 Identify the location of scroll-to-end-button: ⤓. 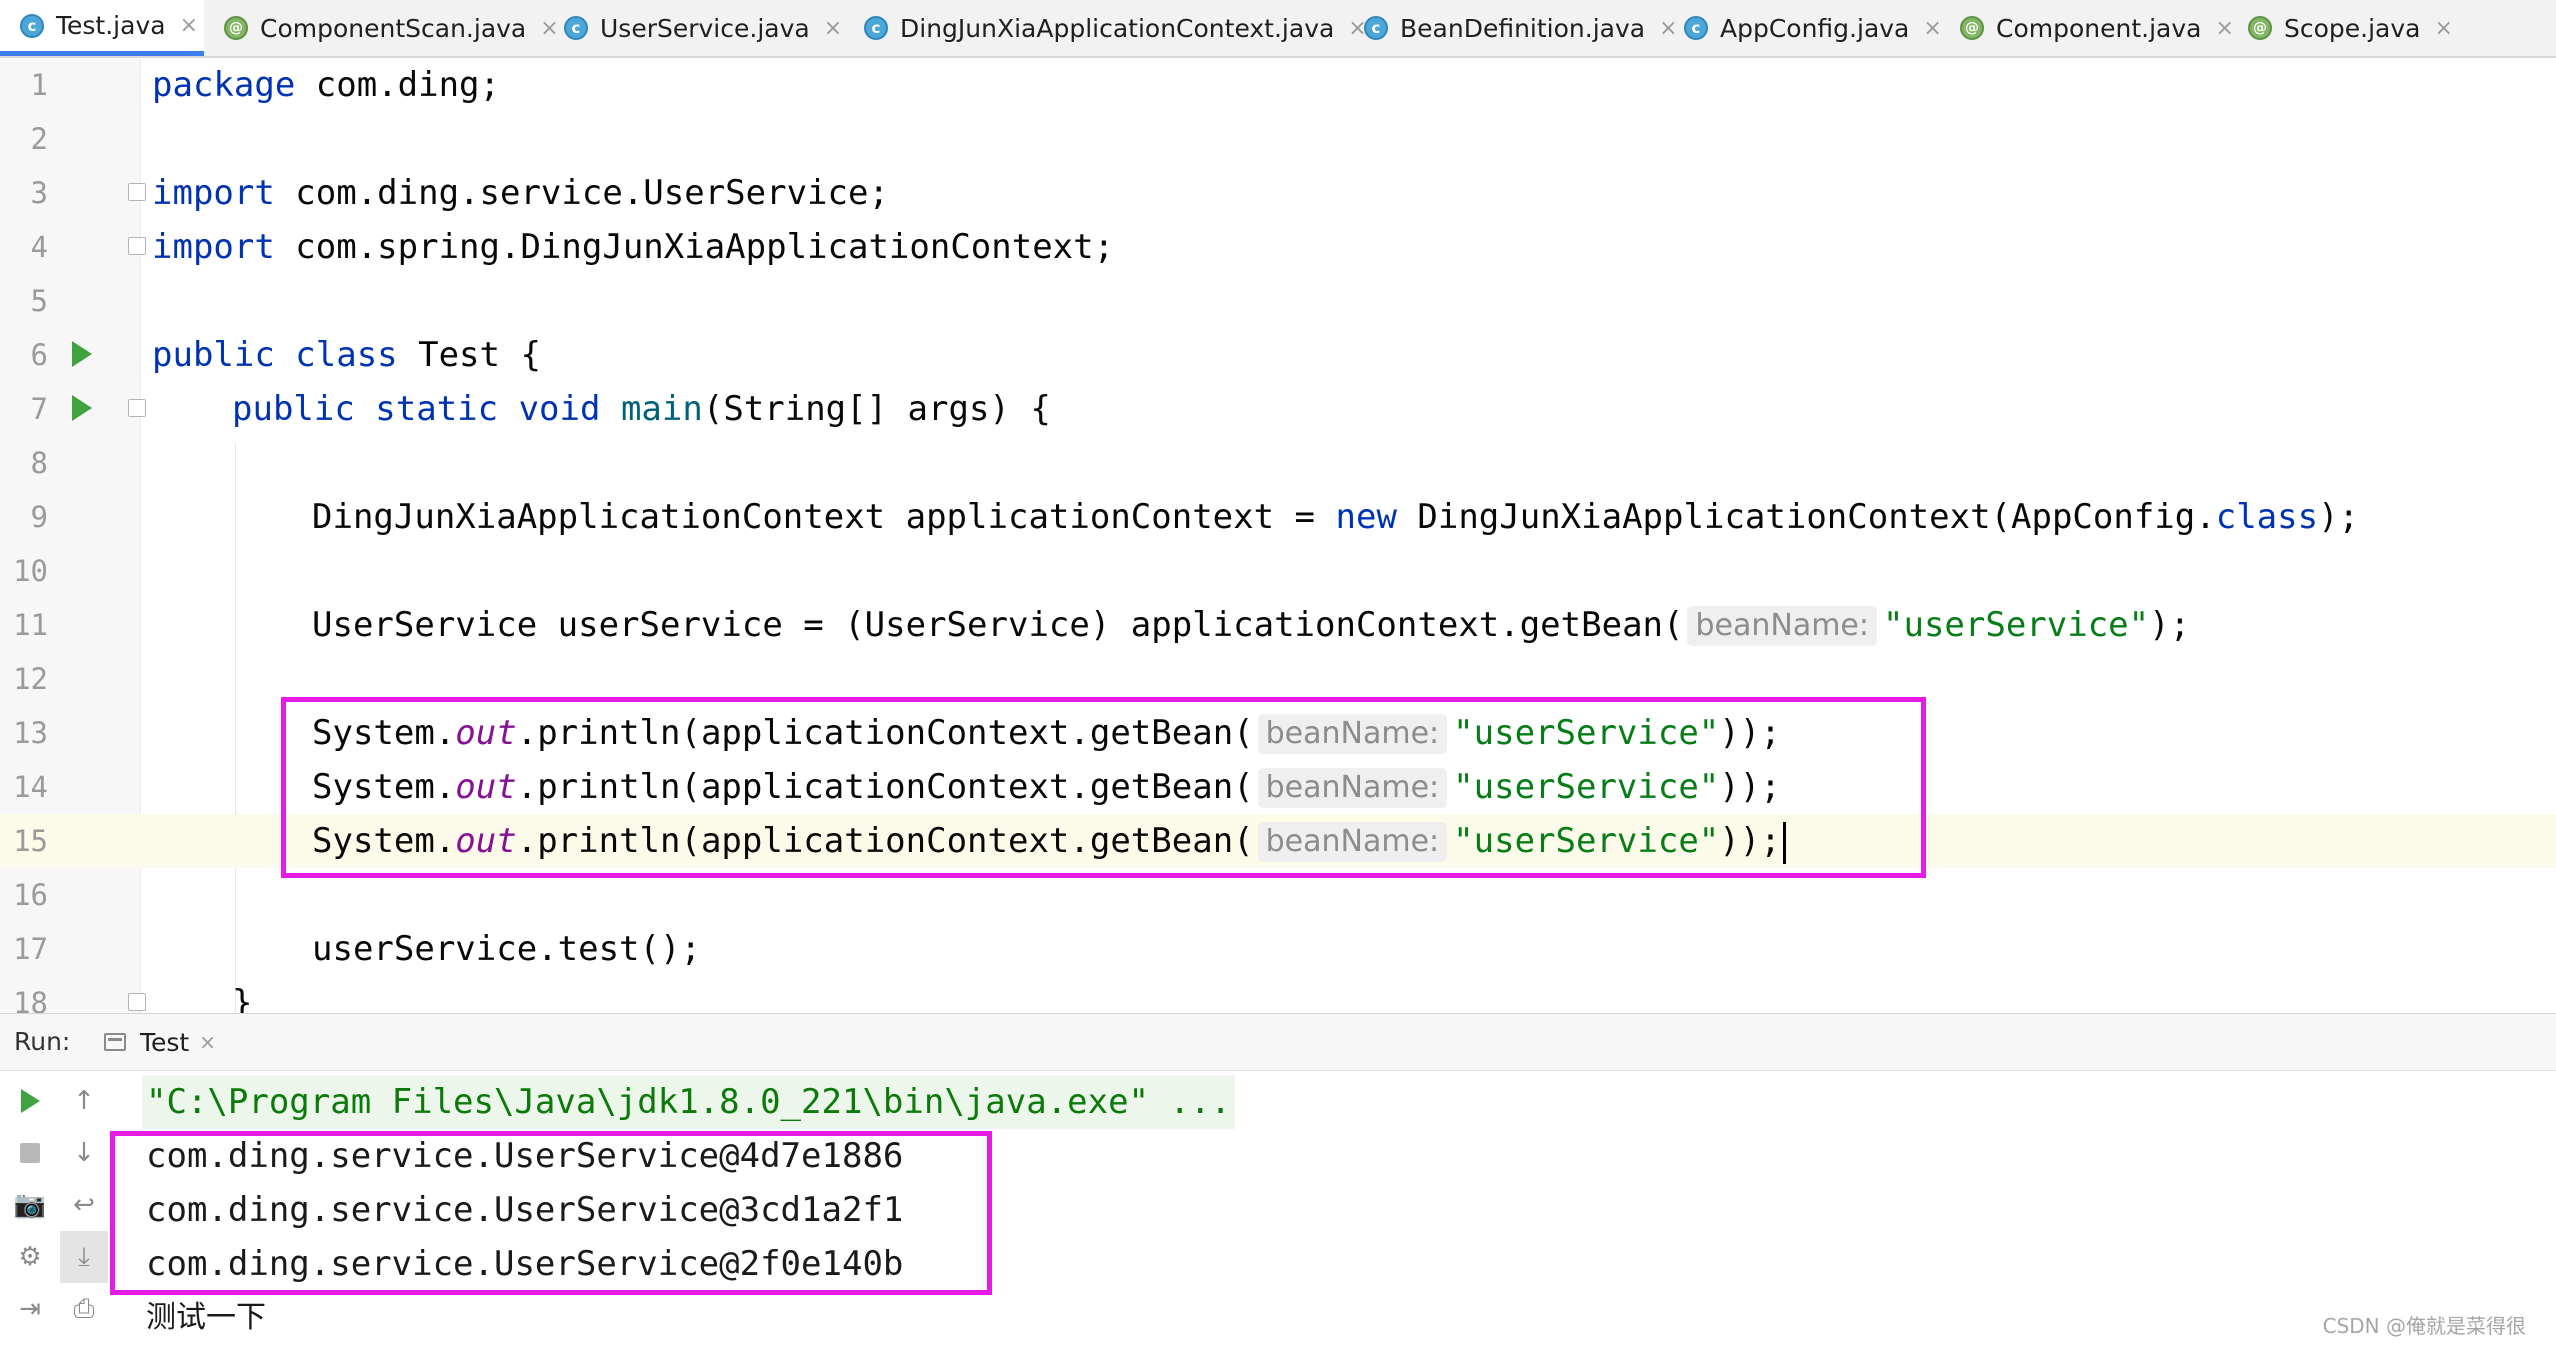
(84, 1257).